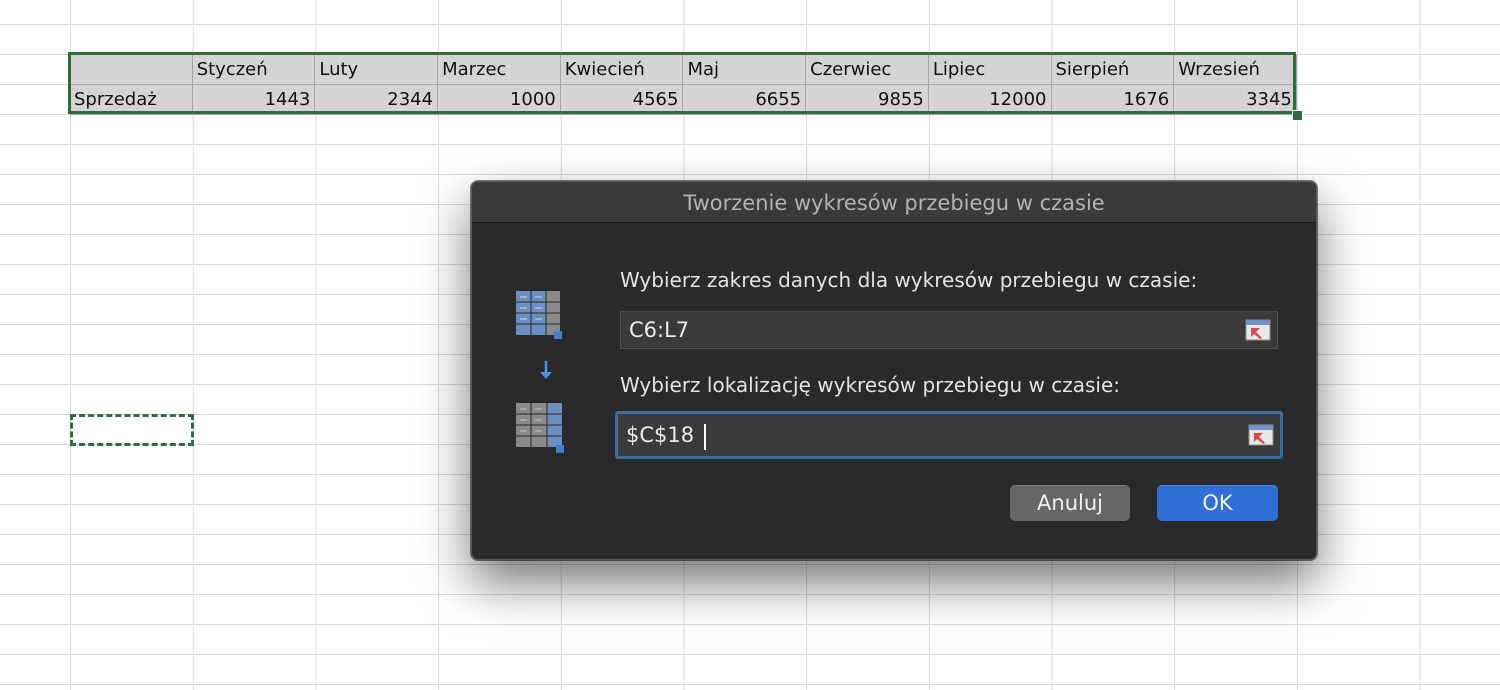  What do you see at coordinates (254, 100) in the screenshot?
I see `value-cell: 1443` at bounding box center [254, 100].